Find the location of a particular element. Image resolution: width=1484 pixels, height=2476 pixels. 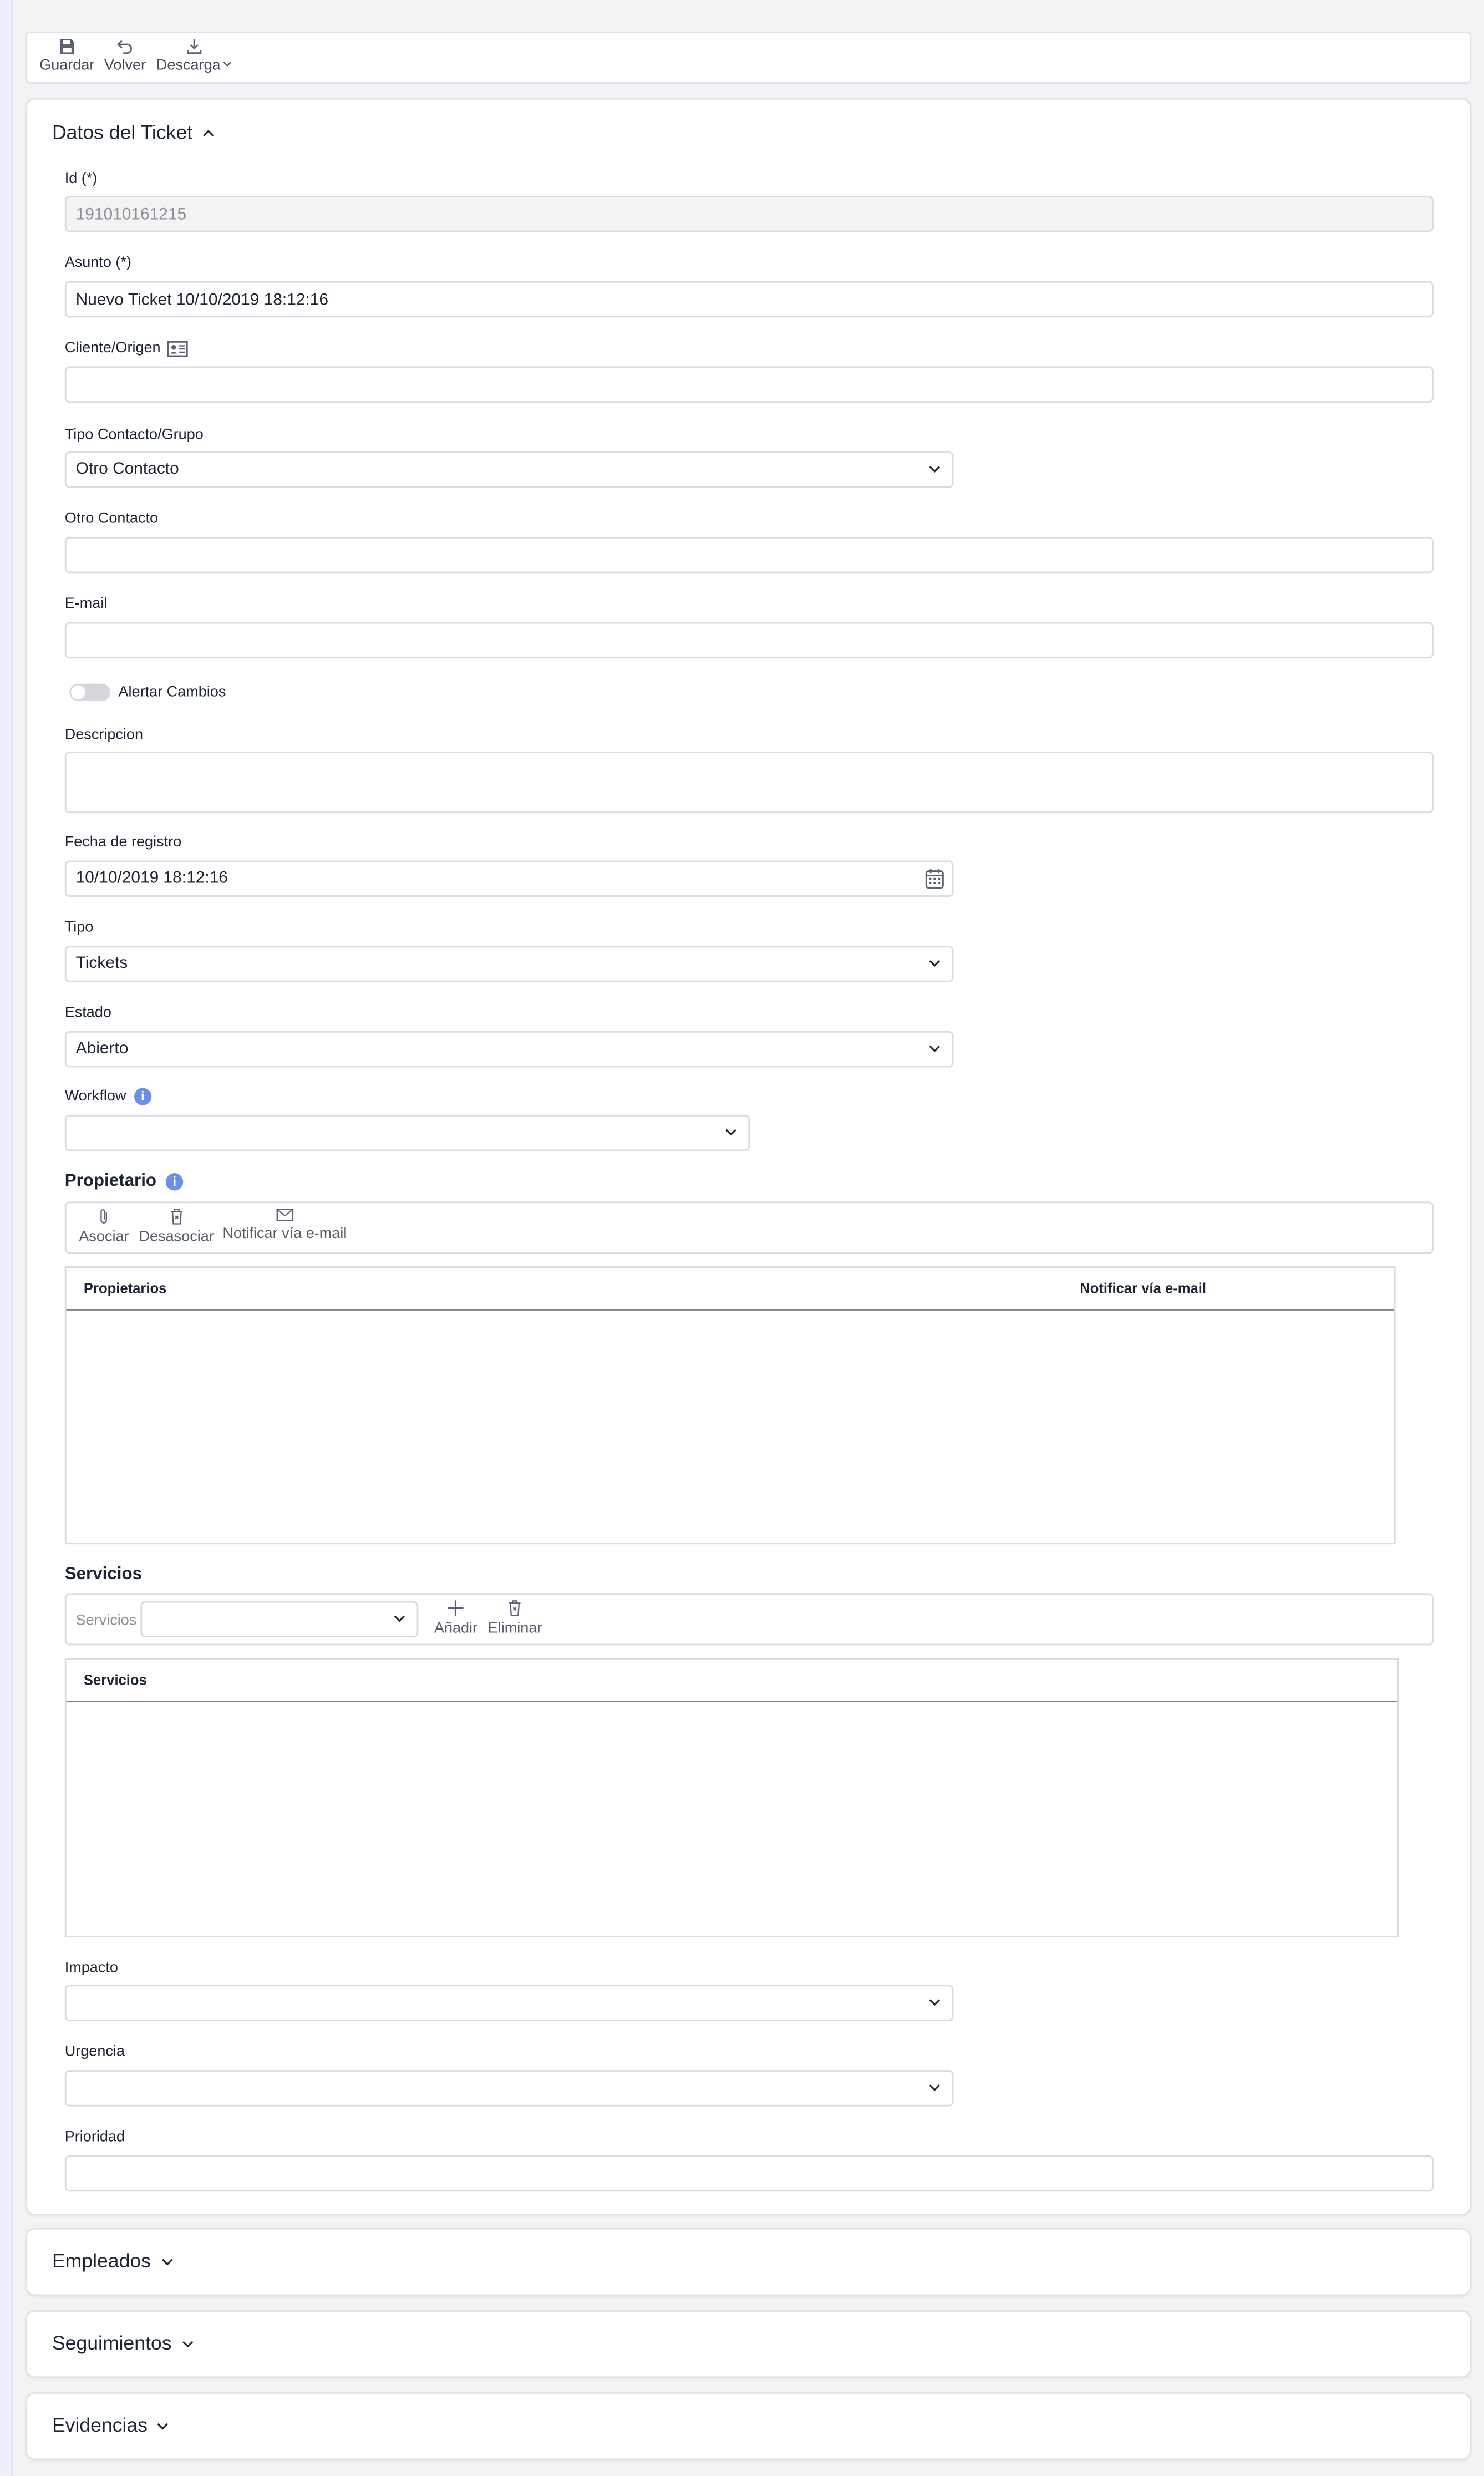

disassociate-label: Desasociar is located at coordinates (176, 1237).